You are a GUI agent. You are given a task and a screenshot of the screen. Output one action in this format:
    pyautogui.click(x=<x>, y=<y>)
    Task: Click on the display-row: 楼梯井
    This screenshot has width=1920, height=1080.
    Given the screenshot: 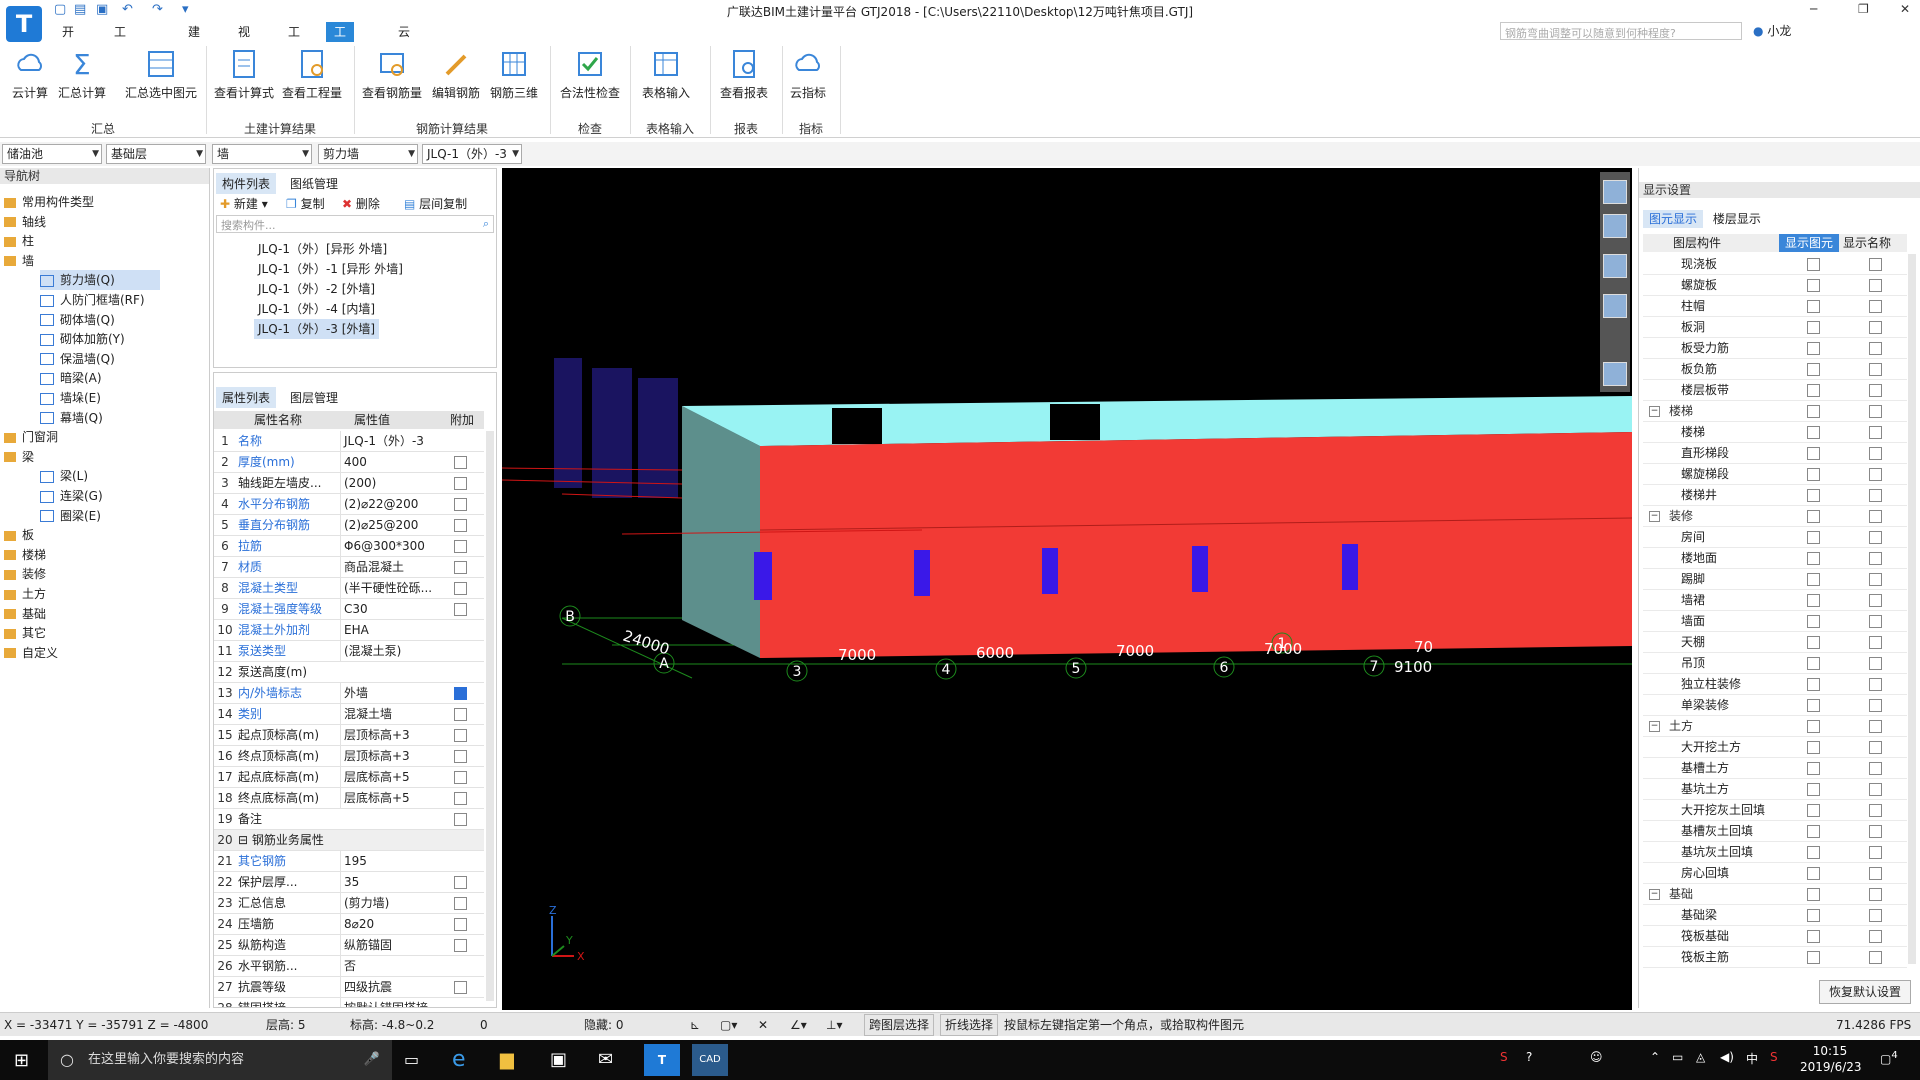 What is the action you would take?
    pyautogui.click(x=1775, y=495)
    